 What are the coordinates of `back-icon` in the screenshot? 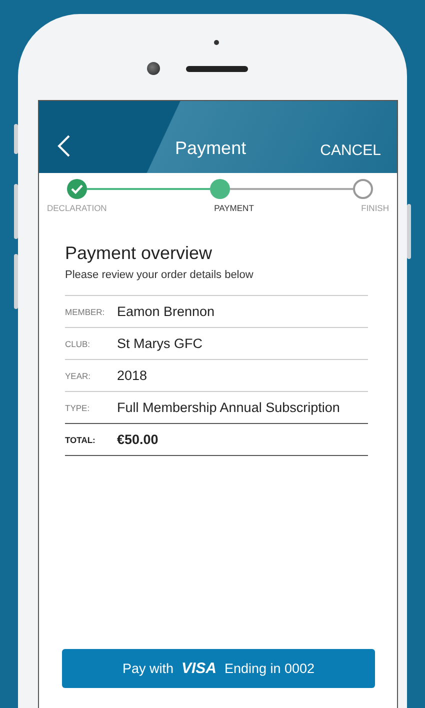 It's located at (64, 146).